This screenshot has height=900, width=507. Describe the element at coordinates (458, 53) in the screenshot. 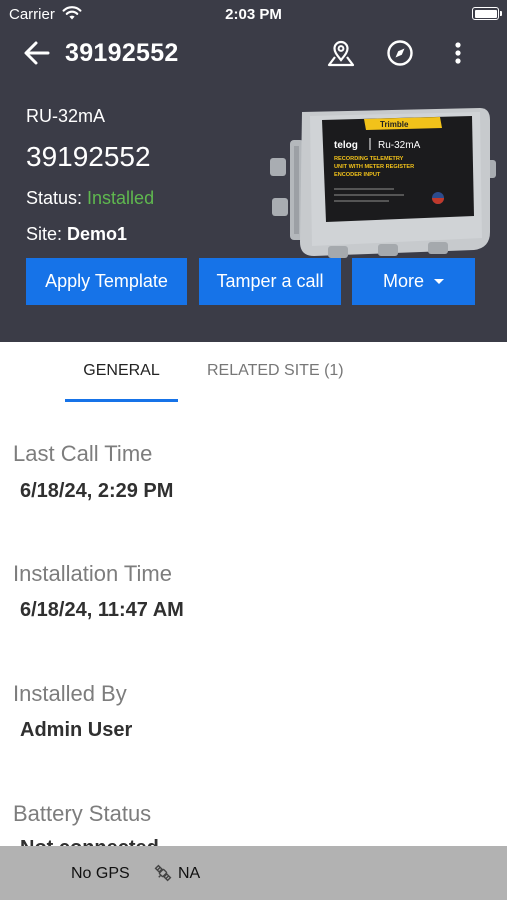

I see `more-vert-icon` at that location.